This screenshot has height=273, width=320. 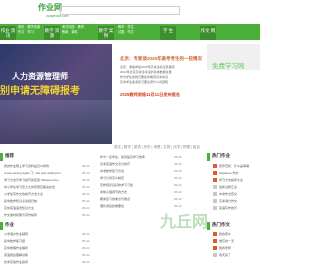 I want to click on list-item: 学习方法与学习技巧的区别 Pleasant Zoo, so click(x=42, y=180).